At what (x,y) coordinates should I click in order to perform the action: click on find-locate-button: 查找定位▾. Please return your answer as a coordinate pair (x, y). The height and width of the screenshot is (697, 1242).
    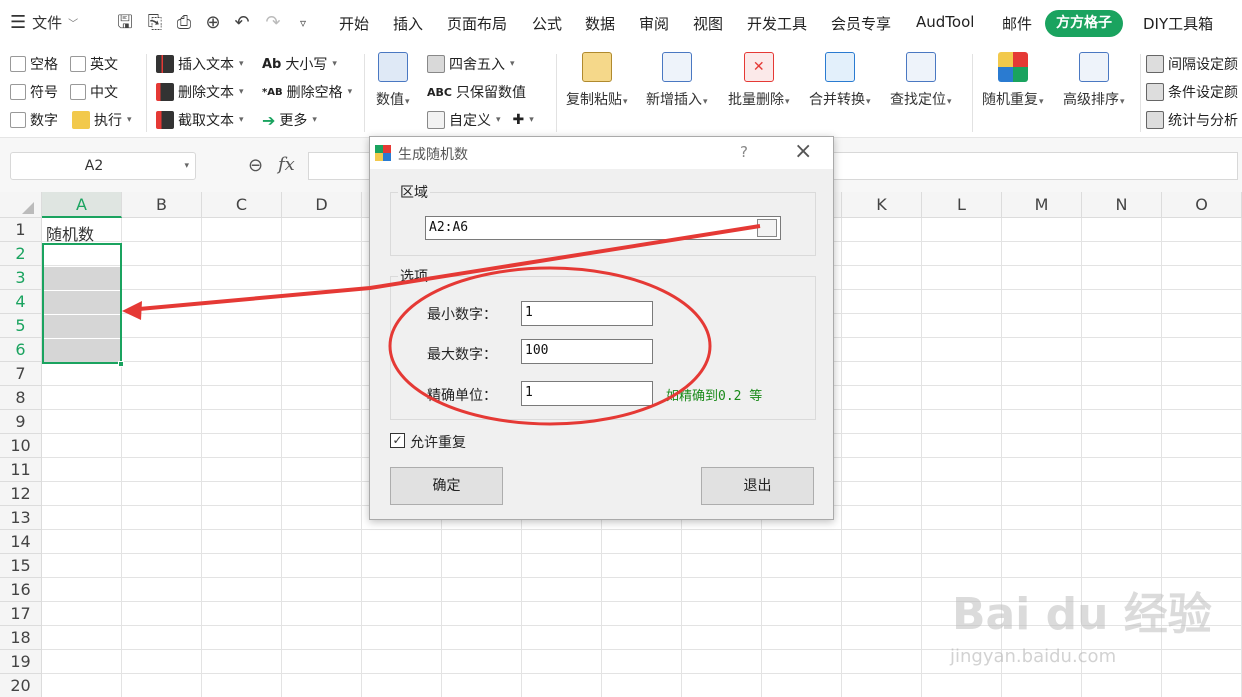
    Looking at the image, I should click on (921, 80).